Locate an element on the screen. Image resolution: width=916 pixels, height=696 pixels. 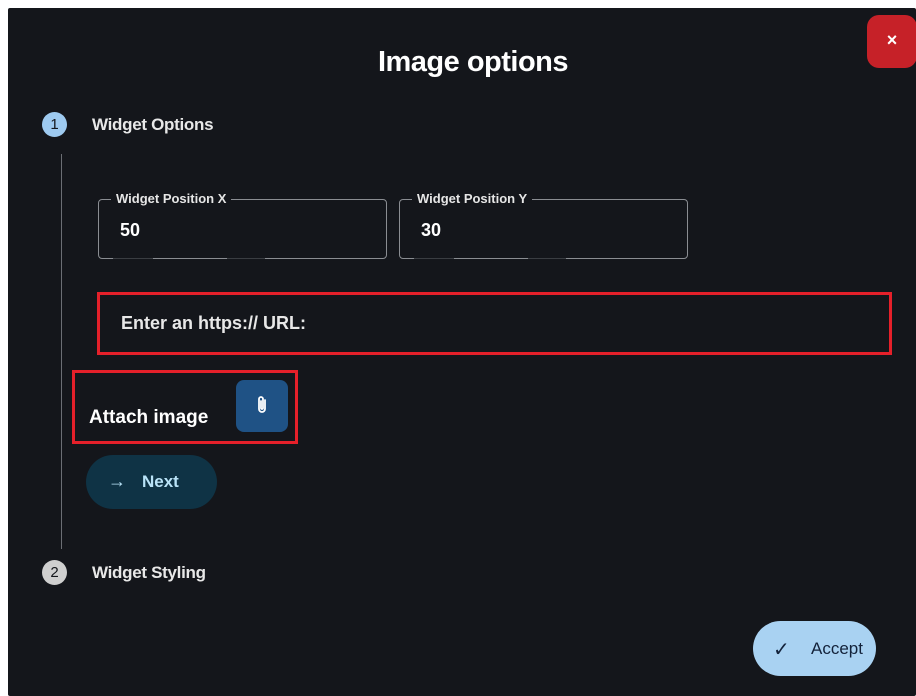
widget-position-y-value: 30 is located at coordinates (431, 230).